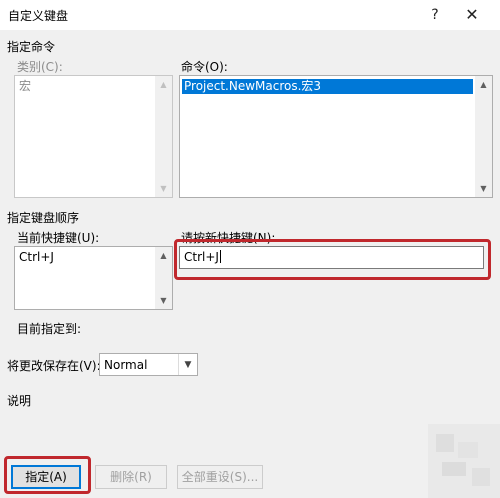  What do you see at coordinates (163, 278) in the screenshot?
I see `current-keys-scrollbar: ▲ ▼` at bounding box center [163, 278].